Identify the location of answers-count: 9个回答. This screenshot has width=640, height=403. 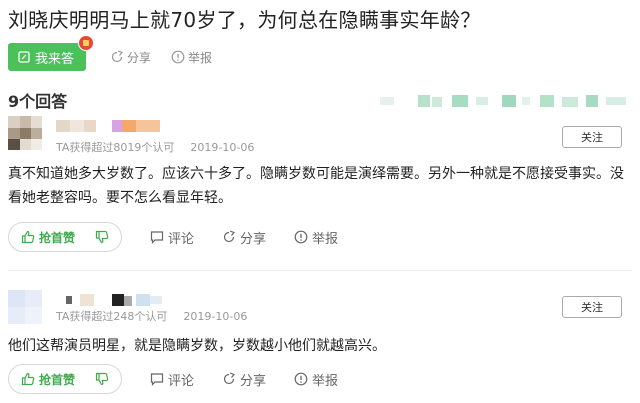
(38, 101).